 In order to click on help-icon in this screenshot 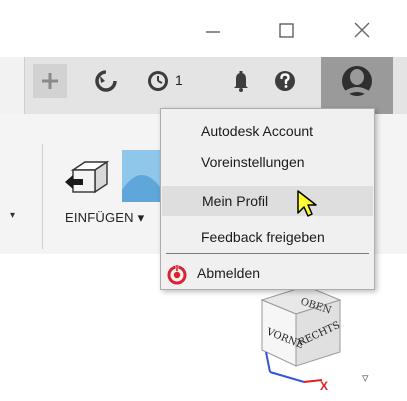, I will do `click(285, 81)`.